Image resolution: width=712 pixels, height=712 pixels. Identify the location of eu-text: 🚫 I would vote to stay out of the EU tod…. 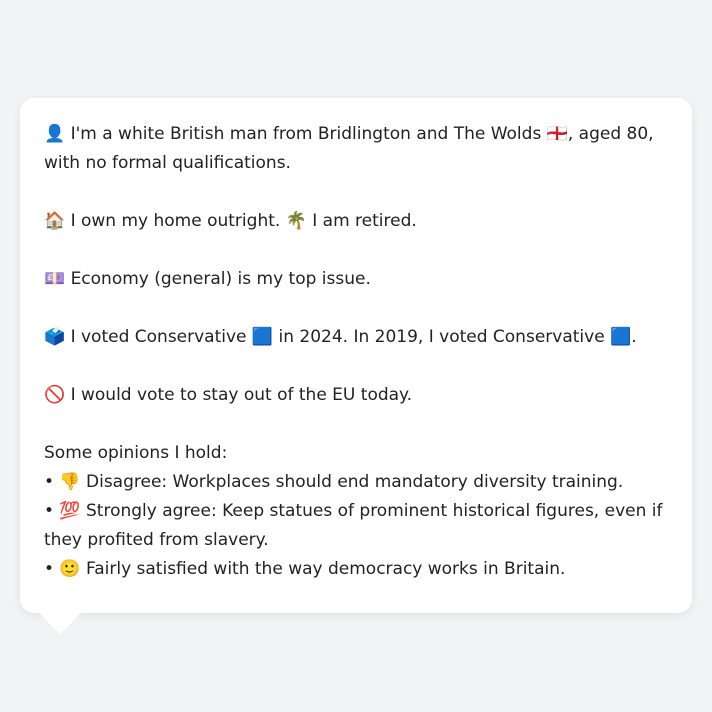
(228, 395).